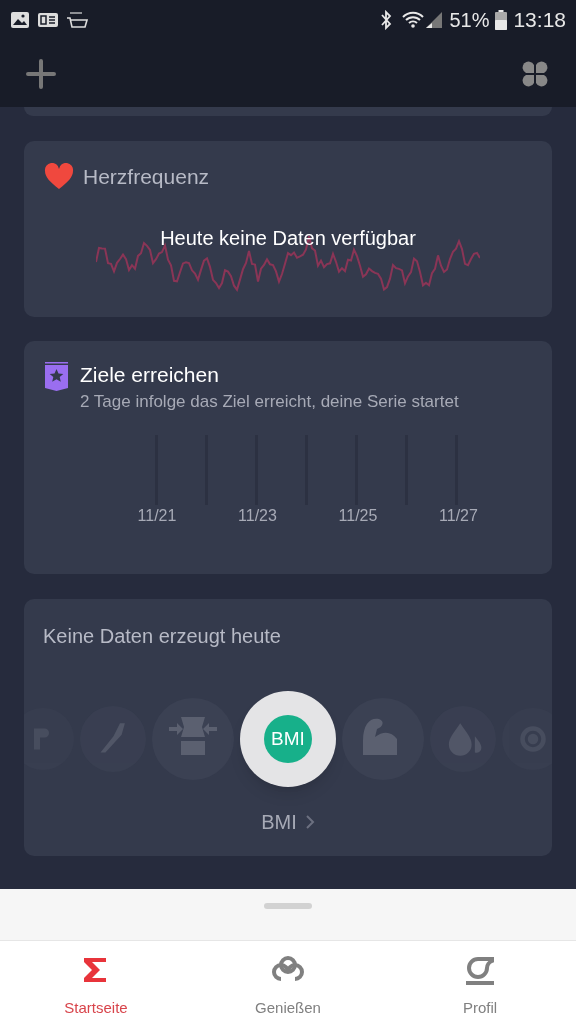 This screenshot has height=1024, width=576. Describe the element at coordinates (56, 376) in the screenshot. I see `badge-icon` at that location.